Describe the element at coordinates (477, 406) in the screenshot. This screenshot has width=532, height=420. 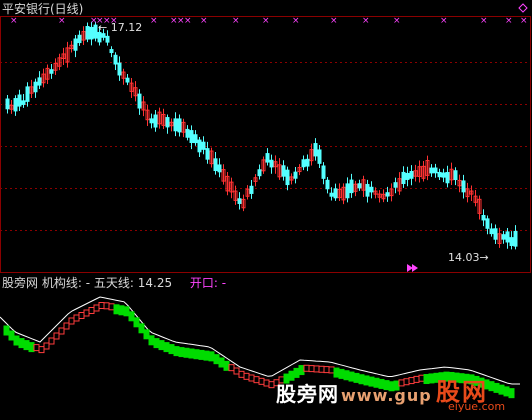
I see `logo-url: eiyue.com` at that location.